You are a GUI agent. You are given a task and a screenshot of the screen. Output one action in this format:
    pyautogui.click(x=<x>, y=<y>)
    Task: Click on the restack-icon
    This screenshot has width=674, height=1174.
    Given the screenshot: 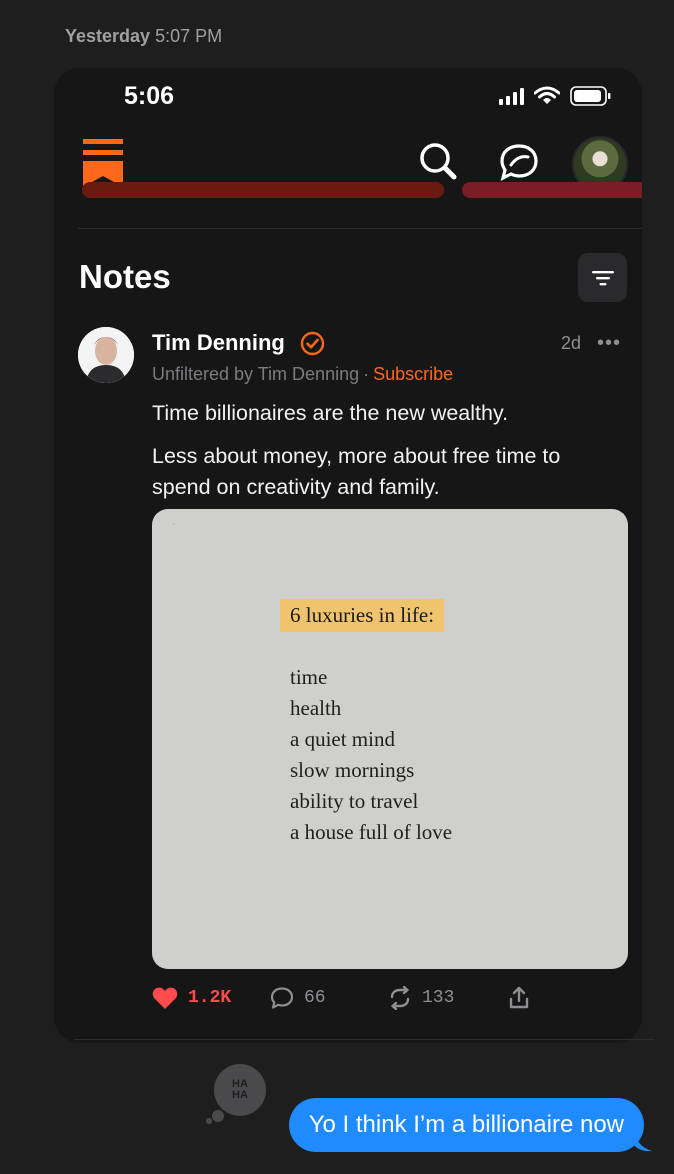 What is the action you would take?
    pyautogui.click(x=400, y=998)
    